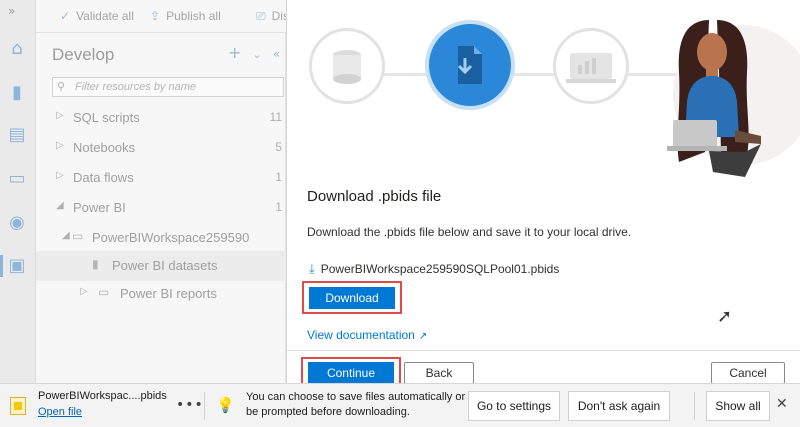 The width and height of the screenshot is (800, 427). I want to click on tree-item-power-bi-datasets: ▮ Power BI datasets, so click(161, 266).